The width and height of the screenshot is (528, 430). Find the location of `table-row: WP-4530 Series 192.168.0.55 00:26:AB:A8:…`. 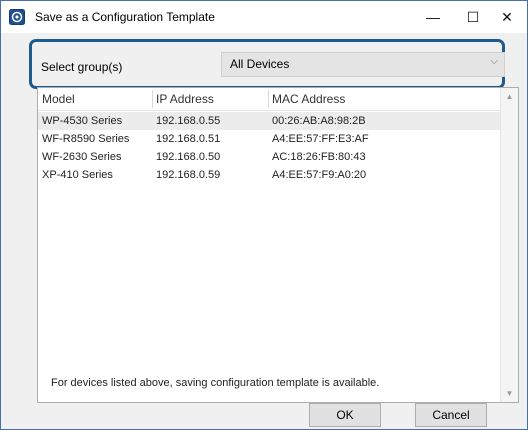

table-row: WP-4530 Series 192.168.0.55 00:26:AB:A8:… is located at coordinates (269, 121).